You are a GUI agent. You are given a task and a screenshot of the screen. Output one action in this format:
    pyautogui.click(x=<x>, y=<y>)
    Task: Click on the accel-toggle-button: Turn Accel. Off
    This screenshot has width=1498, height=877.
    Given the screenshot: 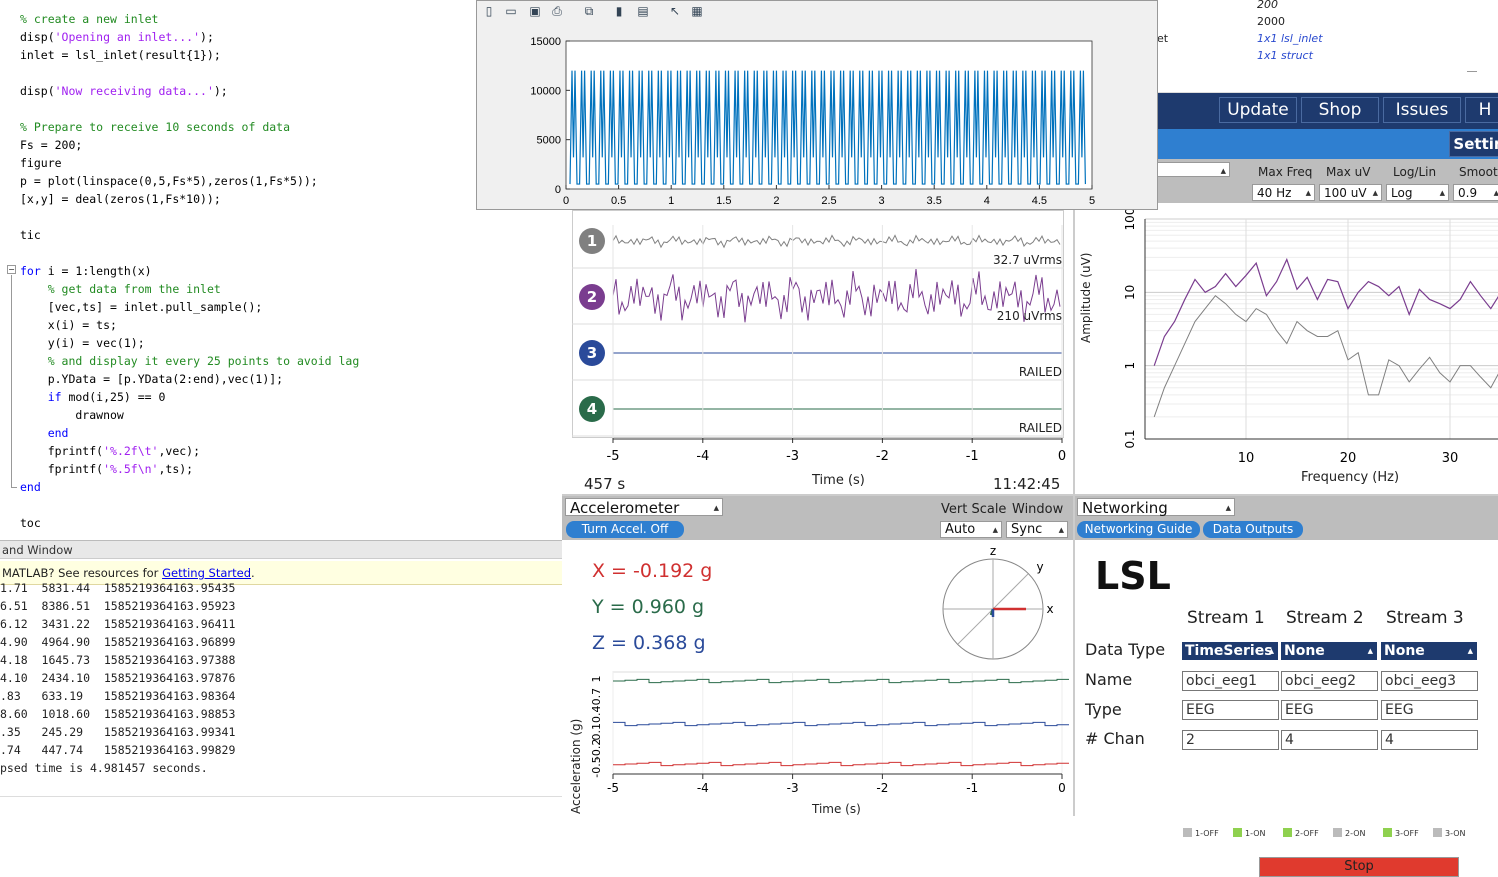 What is the action you would take?
    pyautogui.click(x=625, y=529)
    